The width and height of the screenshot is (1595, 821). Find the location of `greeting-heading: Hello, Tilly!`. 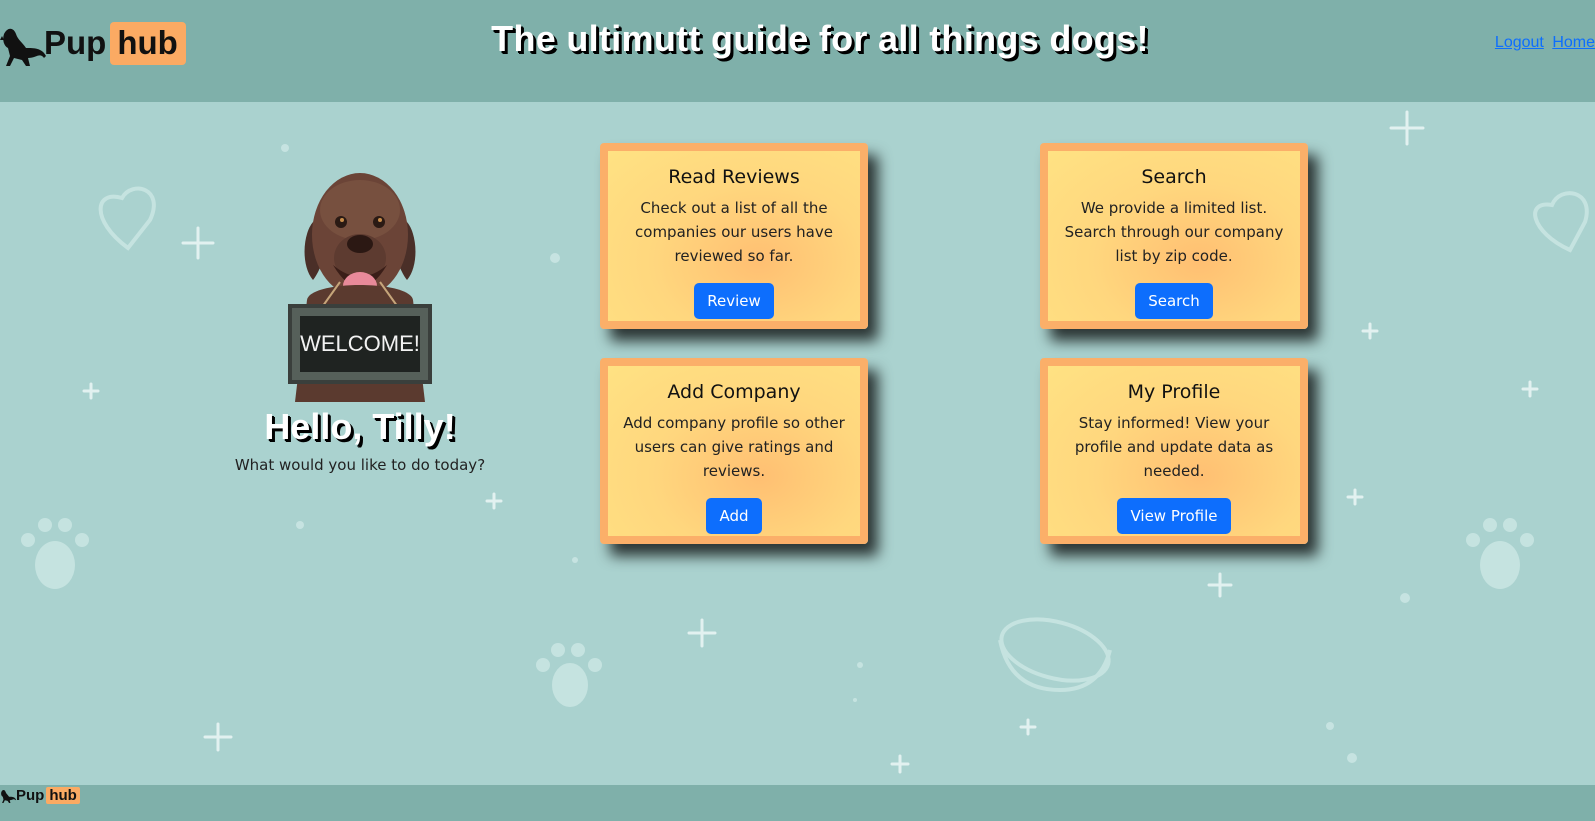

greeting-heading: Hello, Tilly! is located at coordinates (360, 426).